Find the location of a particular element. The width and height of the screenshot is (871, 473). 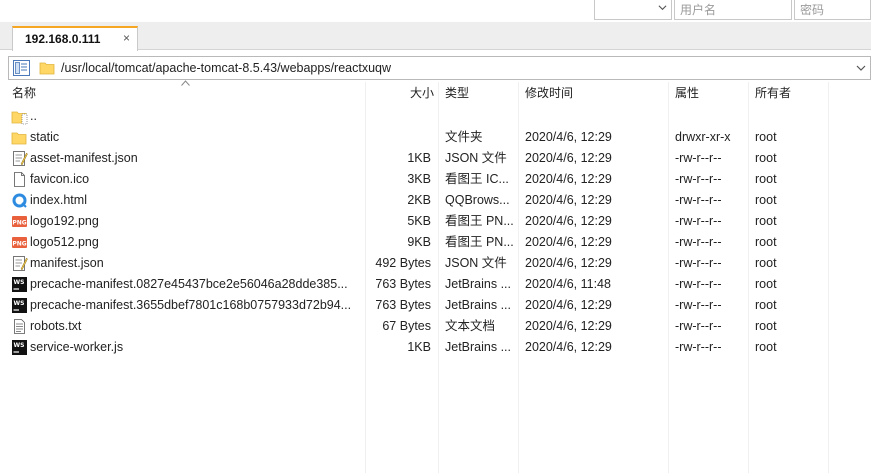

close-icon: × is located at coordinates (126, 38).